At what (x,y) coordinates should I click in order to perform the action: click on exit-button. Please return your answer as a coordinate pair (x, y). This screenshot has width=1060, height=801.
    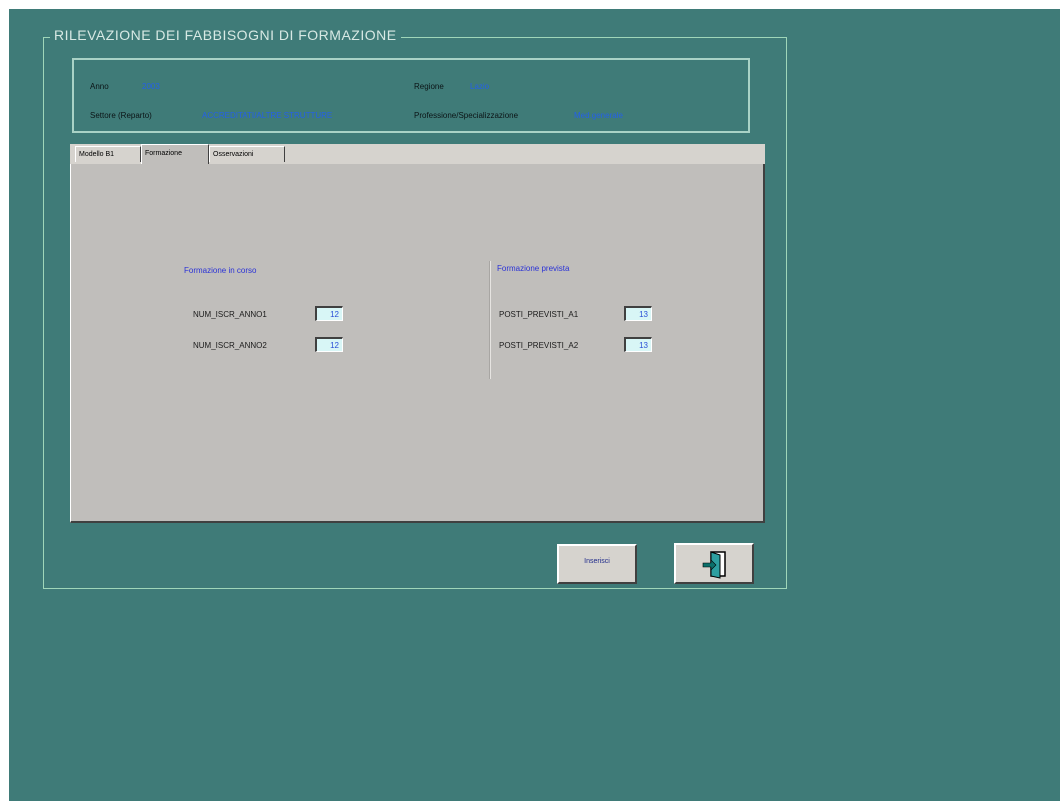
    Looking at the image, I should click on (714, 563).